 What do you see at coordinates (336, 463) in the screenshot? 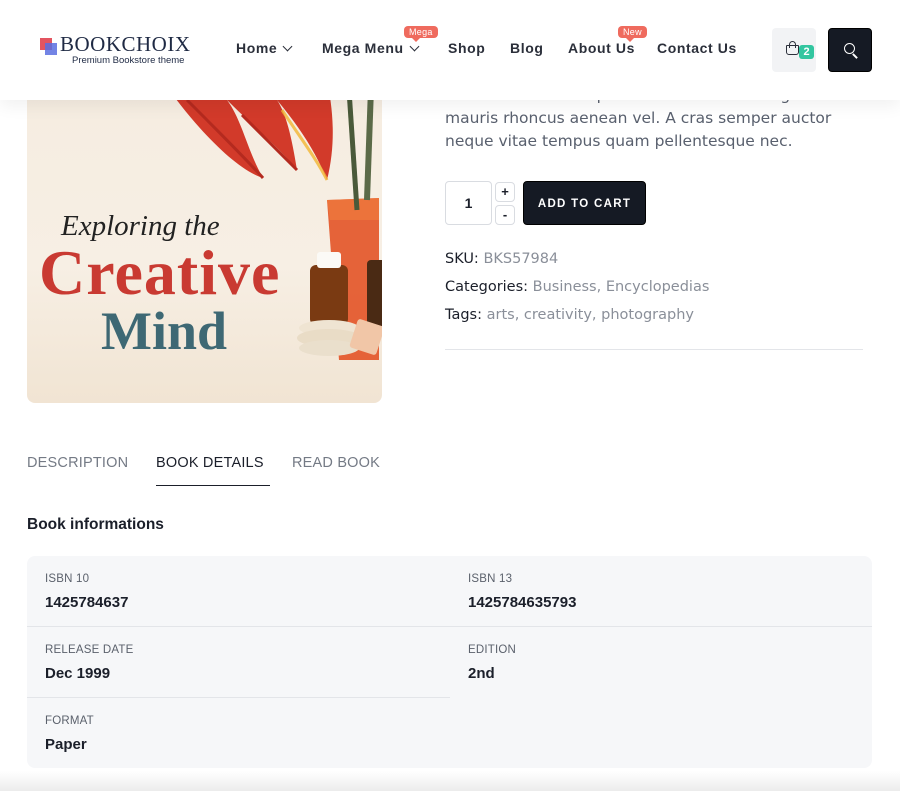
I see `tab-read-book: READ BOOK` at bounding box center [336, 463].